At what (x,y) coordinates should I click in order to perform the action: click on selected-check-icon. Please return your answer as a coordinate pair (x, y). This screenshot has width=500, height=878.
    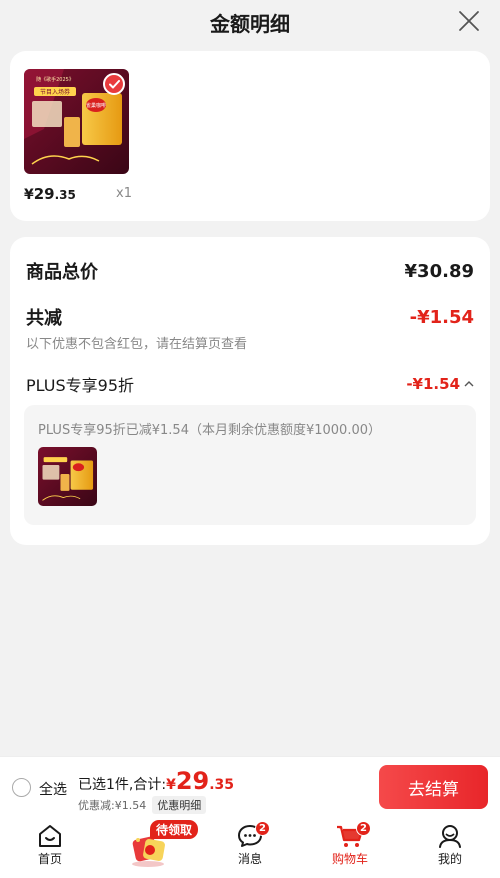
    Looking at the image, I should click on (114, 84).